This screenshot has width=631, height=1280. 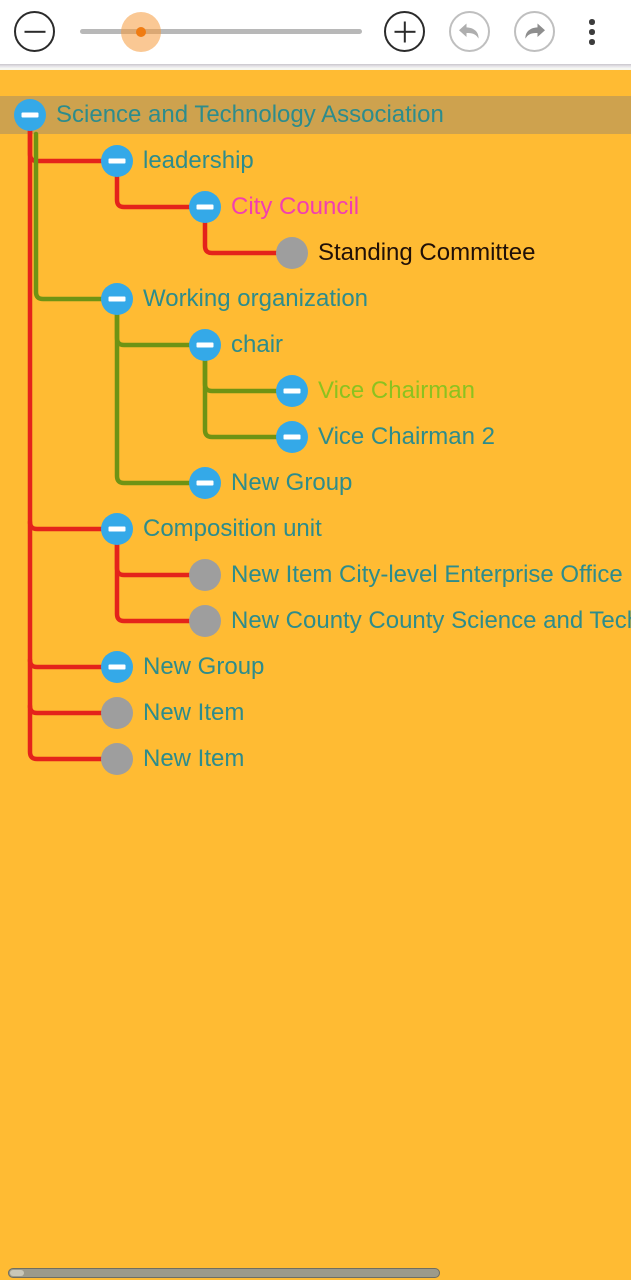 I want to click on tree-node: chair, so click(x=236, y=345).